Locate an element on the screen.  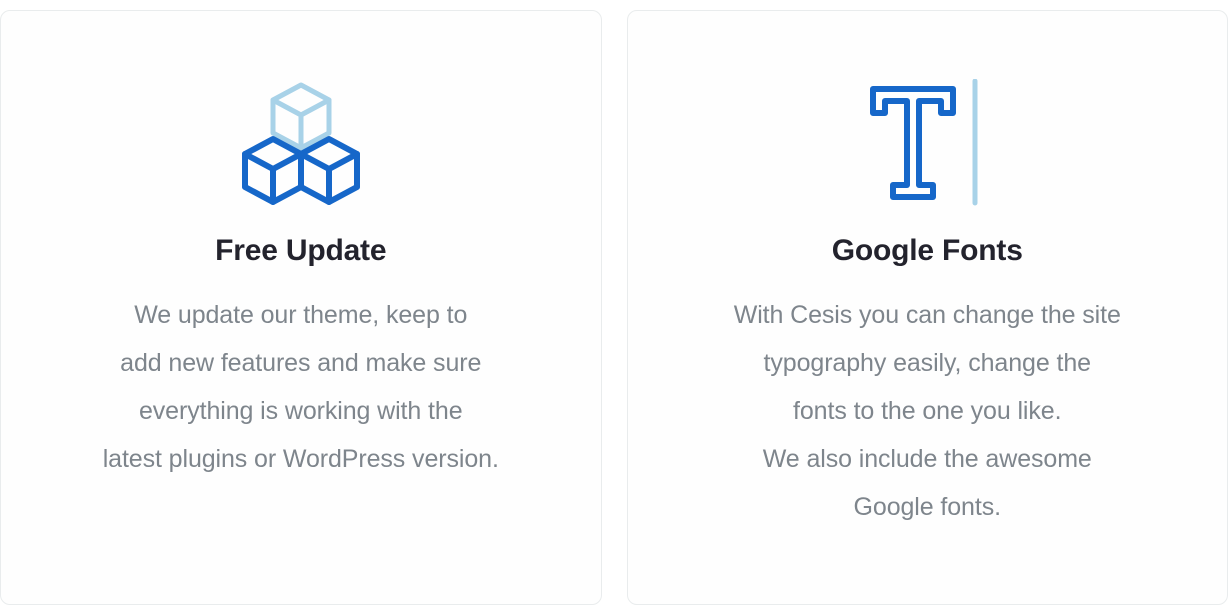
card-description-line: typography easily, change the is located at coordinates (927, 363).